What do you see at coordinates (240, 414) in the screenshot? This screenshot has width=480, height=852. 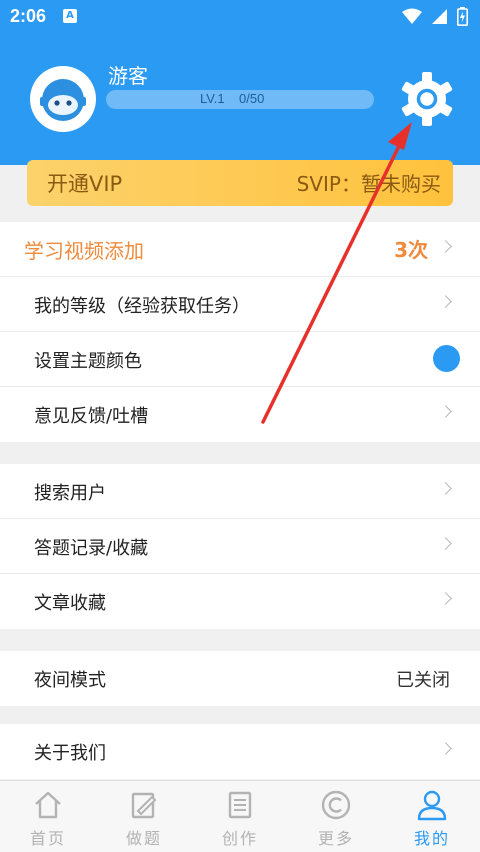 I see `feedback-row: 意见反馈/吐槽` at bounding box center [240, 414].